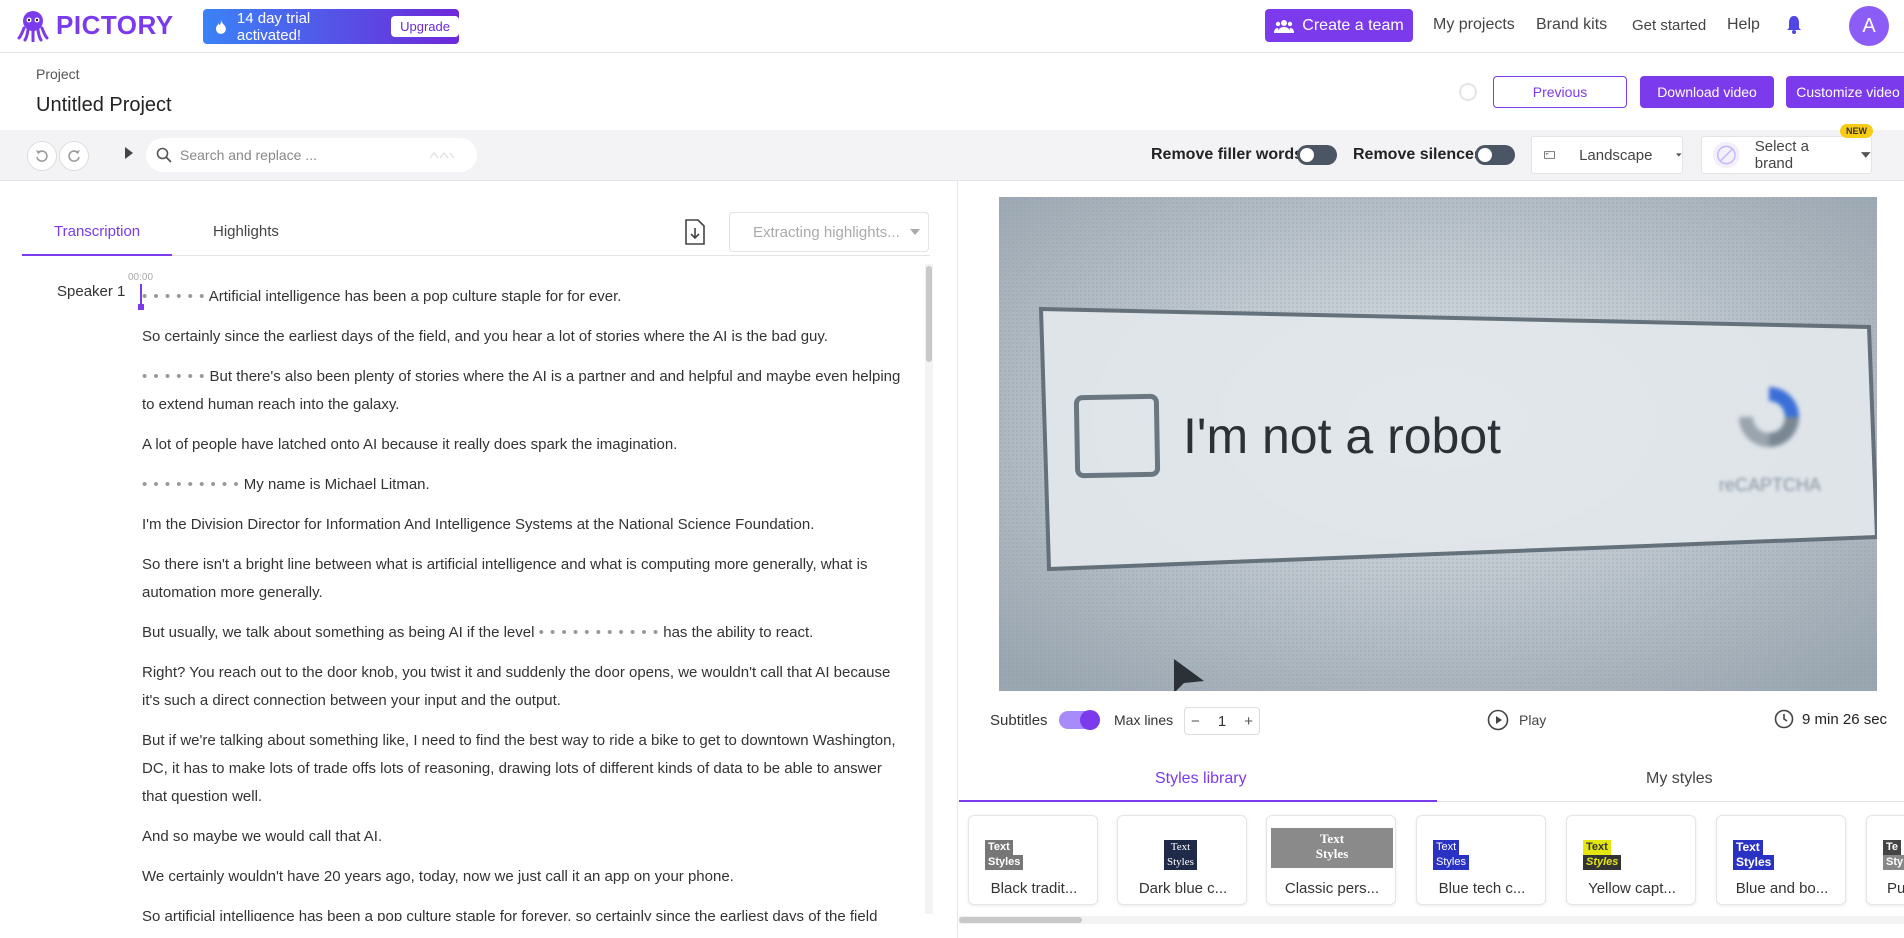  What do you see at coordinates (1431, 920) in the screenshot?
I see `styles-scrollbar` at bounding box center [1431, 920].